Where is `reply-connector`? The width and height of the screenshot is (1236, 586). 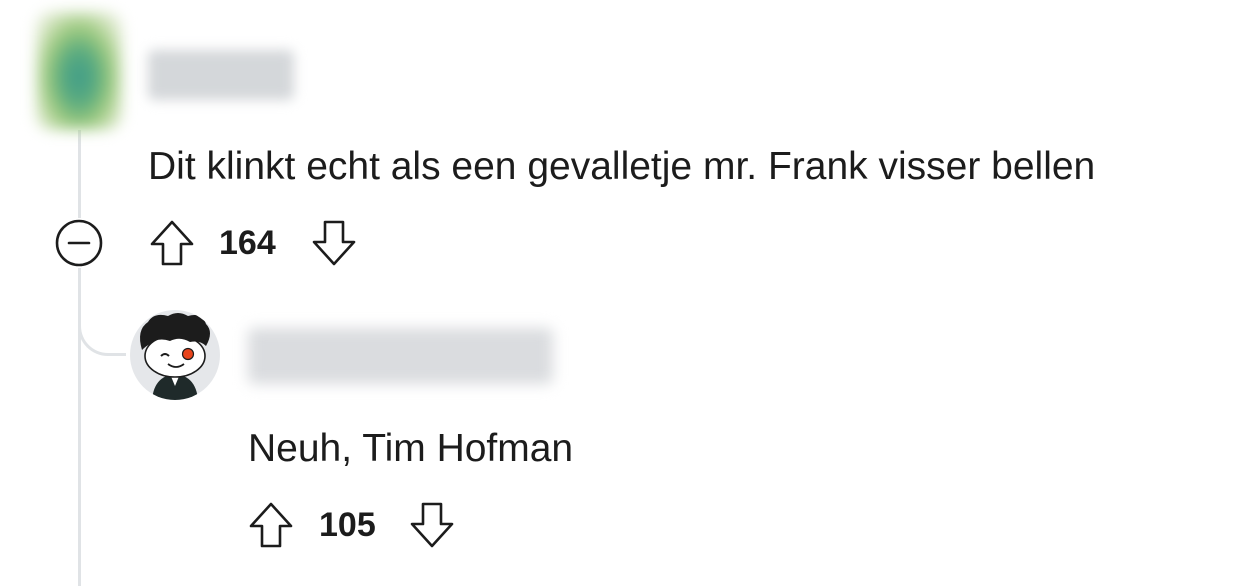 reply-connector is located at coordinates (102, 328).